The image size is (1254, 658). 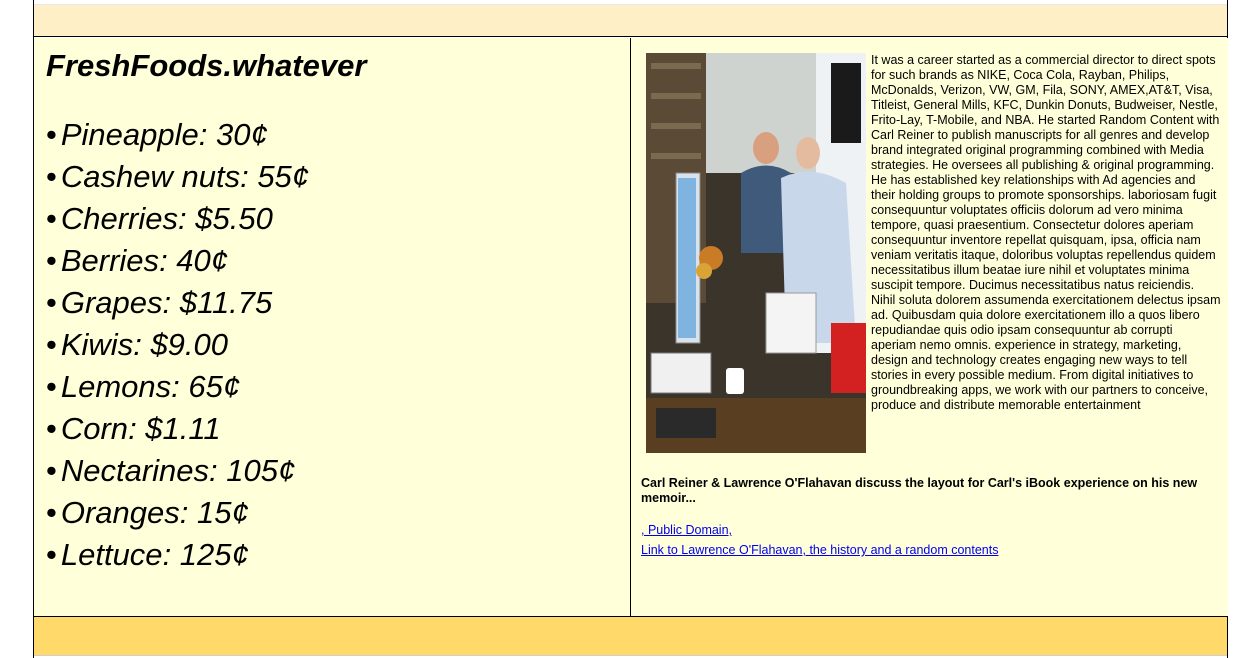 What do you see at coordinates (206, 65) in the screenshot?
I see `site-title: FreshFoods.whatever` at bounding box center [206, 65].